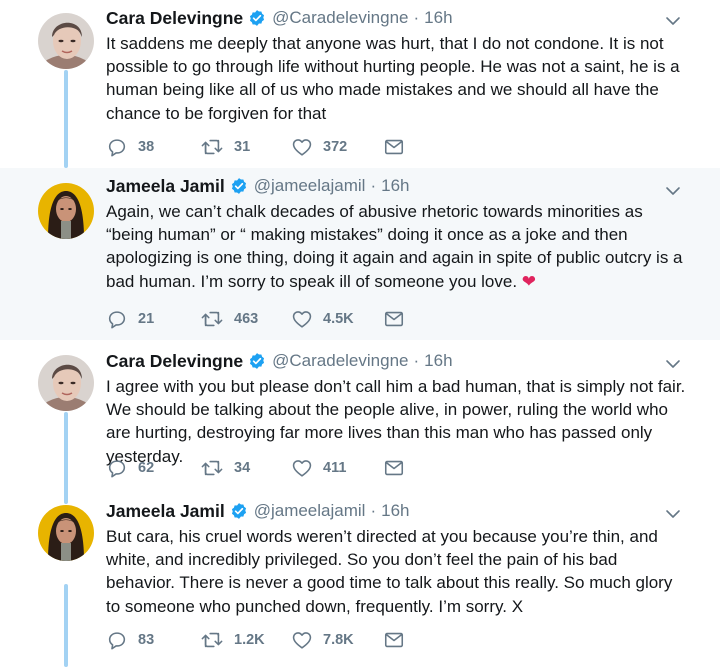 Image resolution: width=720 pixels, height=667 pixels. What do you see at coordinates (338, 319) in the screenshot?
I see `like-count: 4.5K` at bounding box center [338, 319].